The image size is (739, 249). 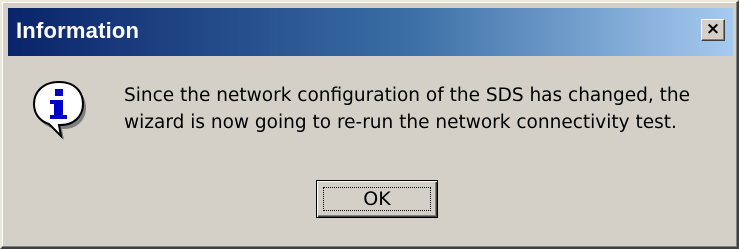 I want to click on ok-button: OK, so click(x=377, y=199).